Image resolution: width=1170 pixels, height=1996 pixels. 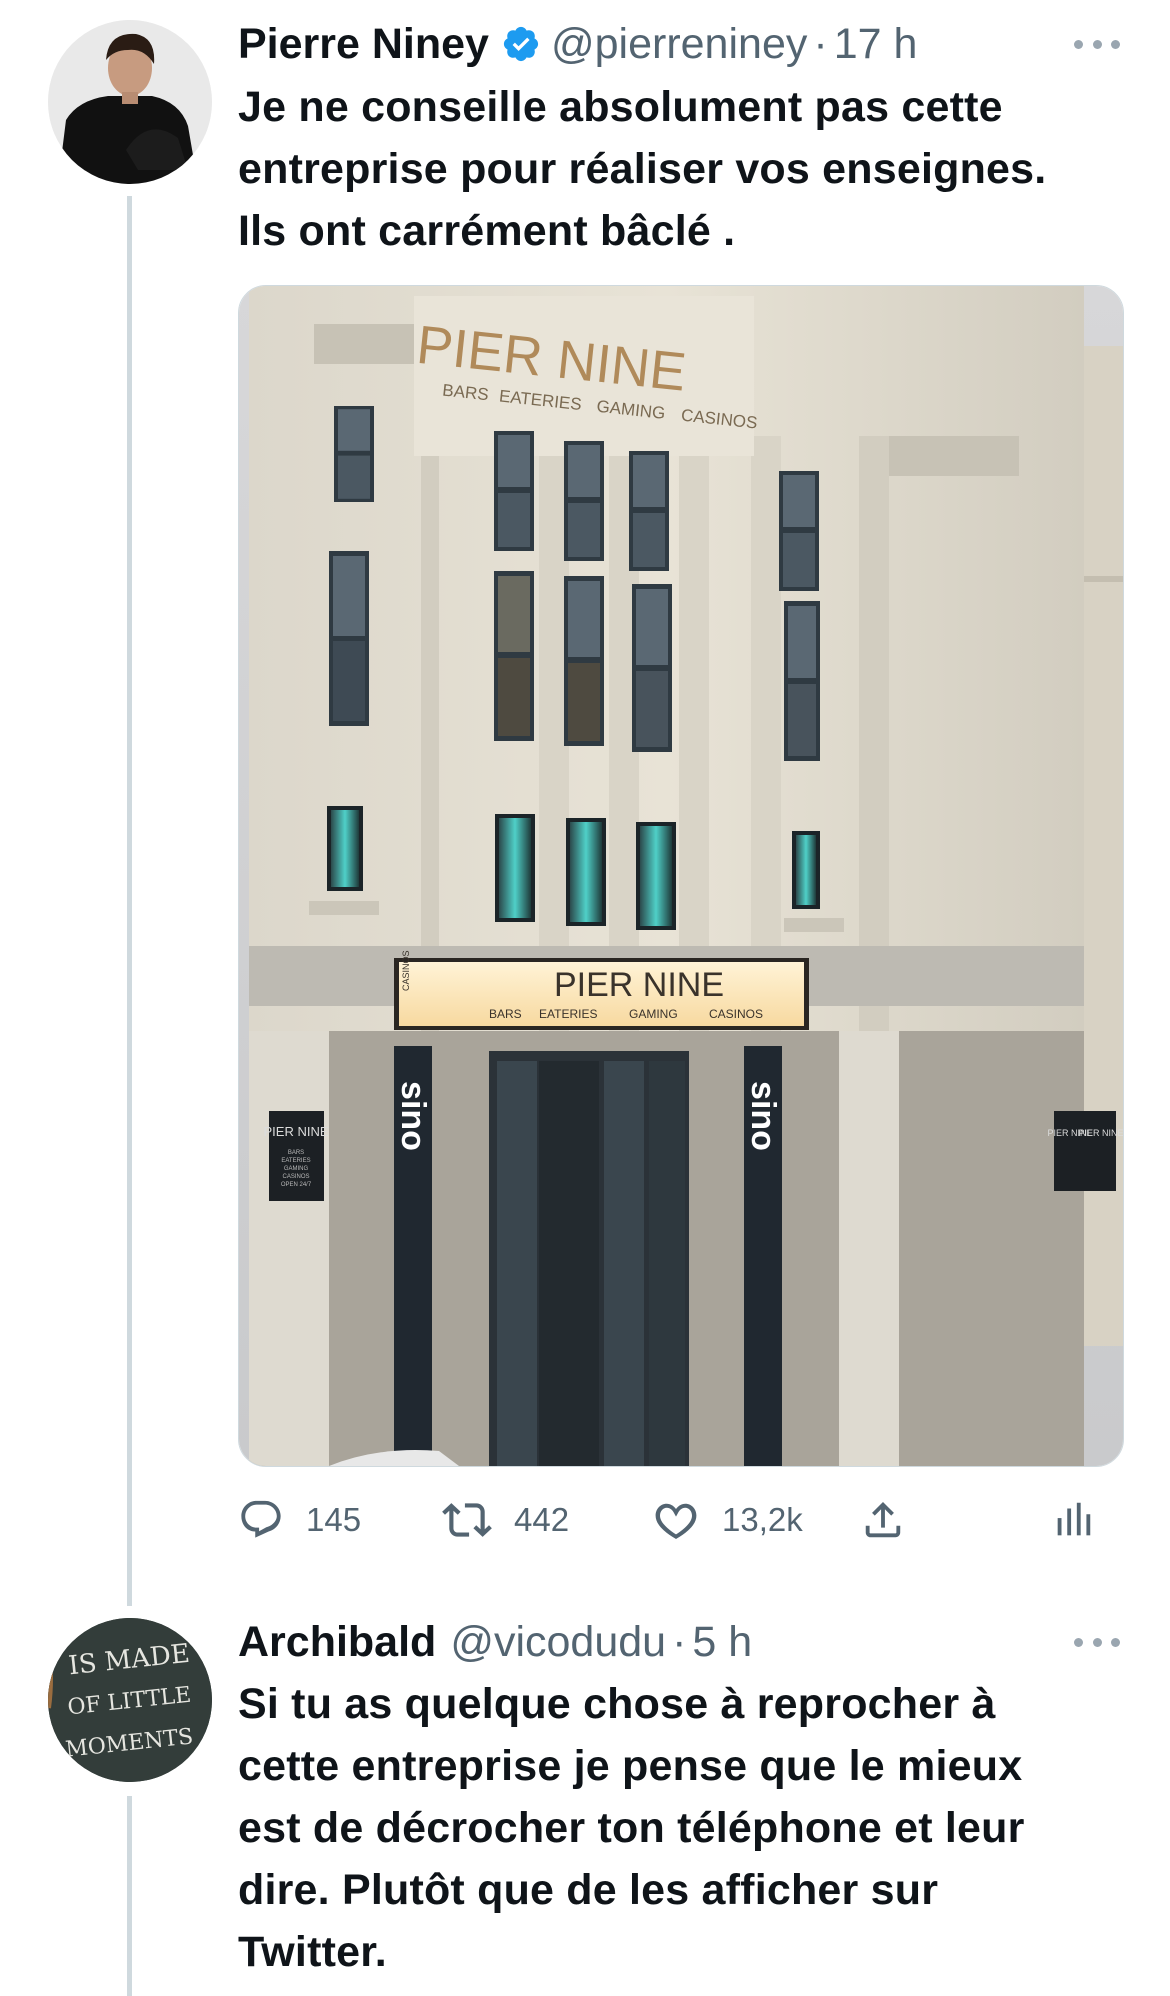 What do you see at coordinates (542, 1519) in the screenshot?
I see `retweet-count: 442` at bounding box center [542, 1519].